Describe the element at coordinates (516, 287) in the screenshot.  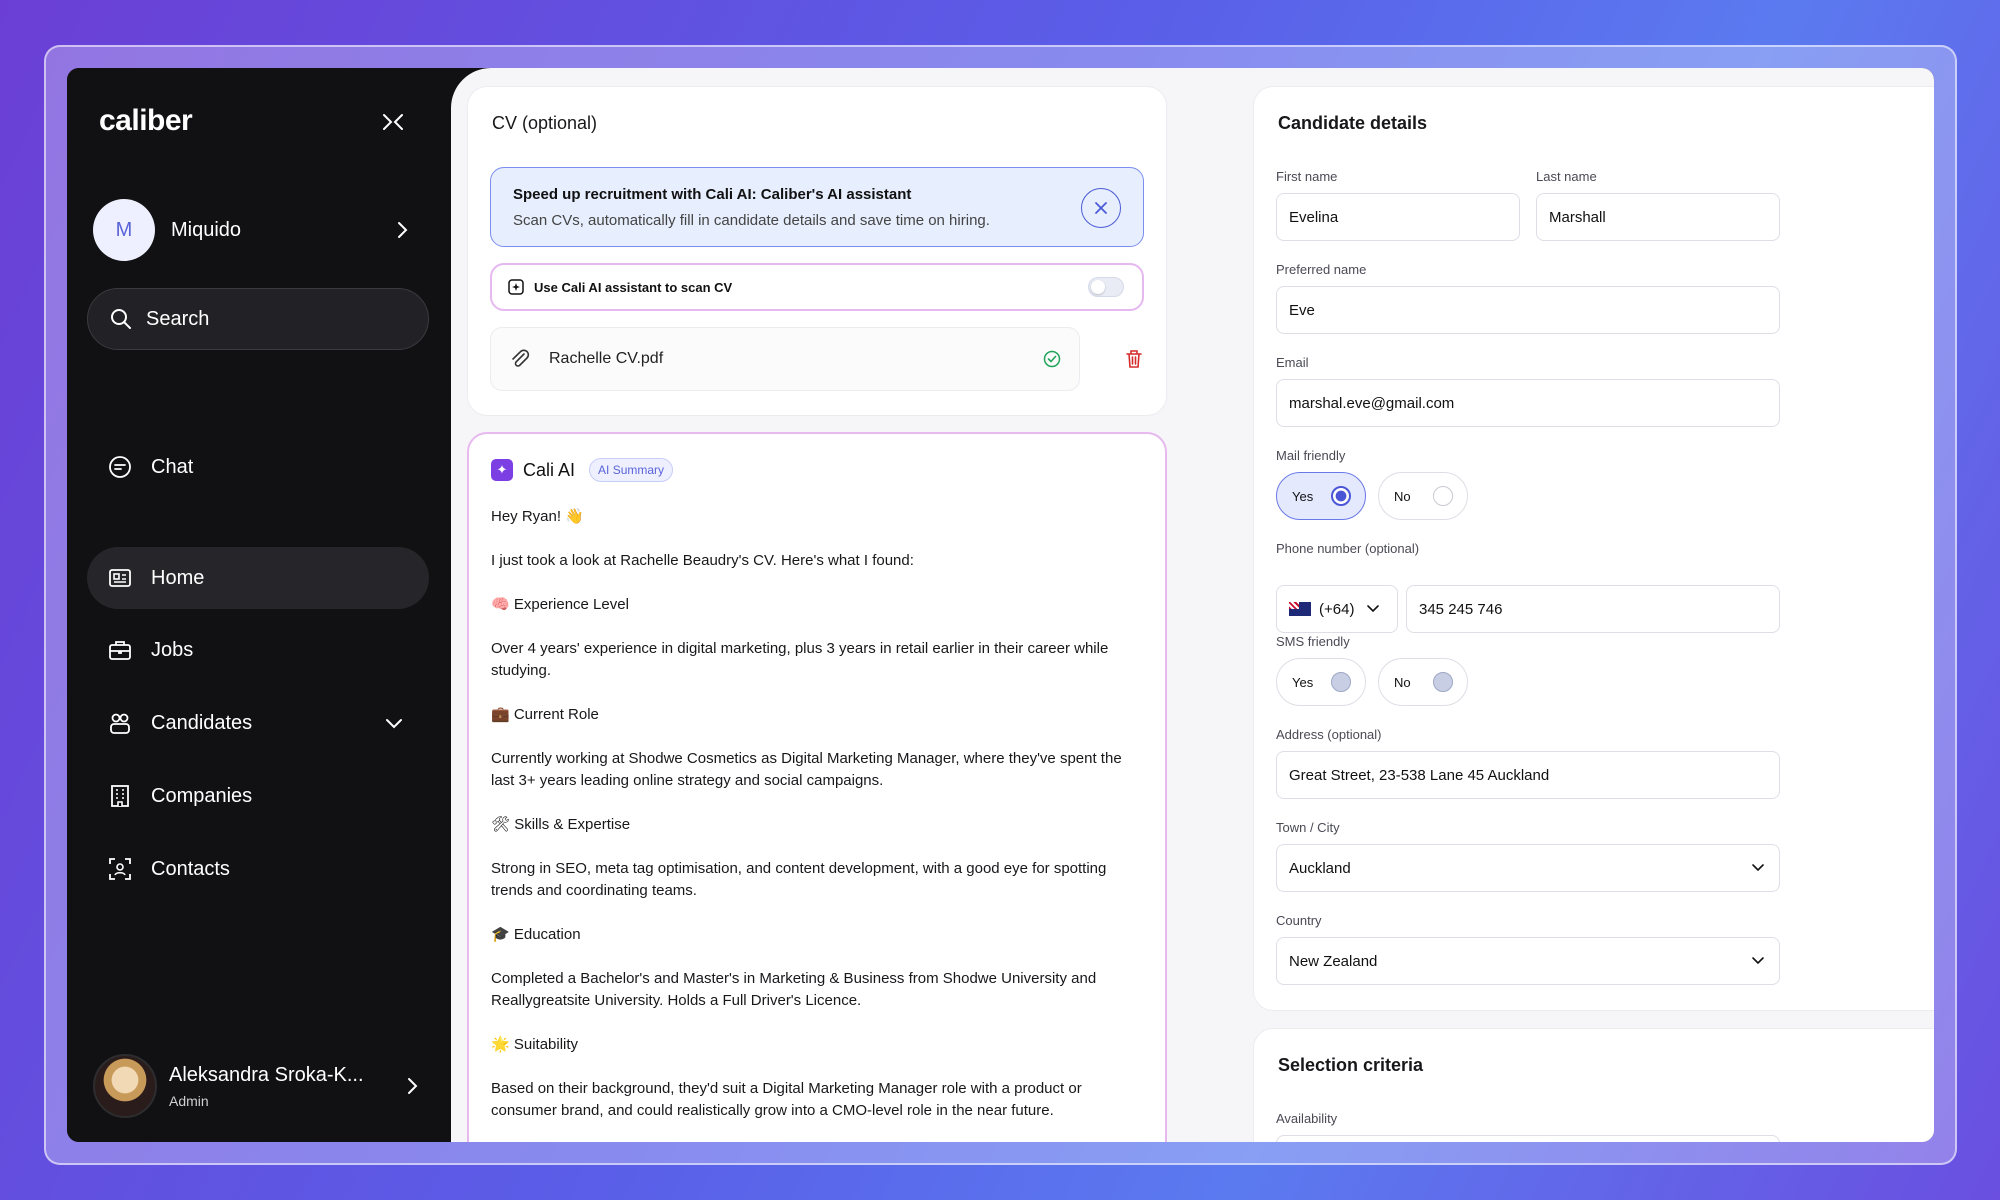
I see `ai-sparkle-icon` at that location.